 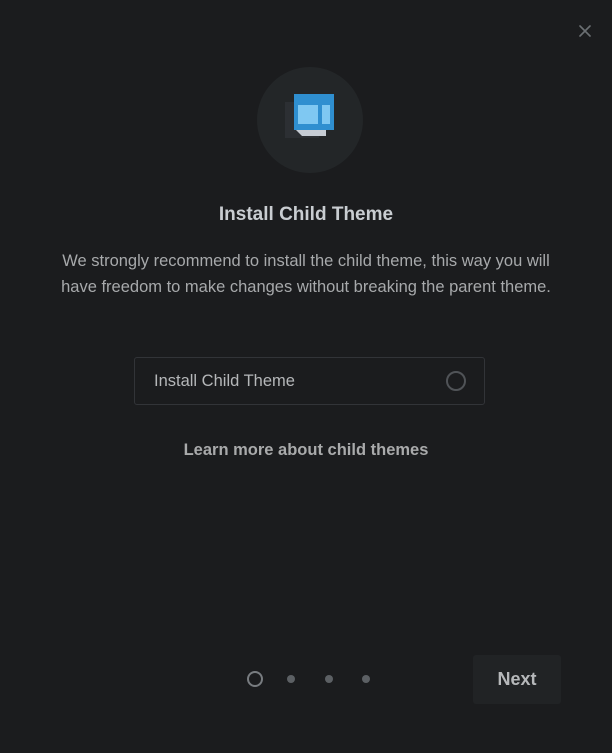 I want to click on child-theme-icon, so click(x=310, y=120).